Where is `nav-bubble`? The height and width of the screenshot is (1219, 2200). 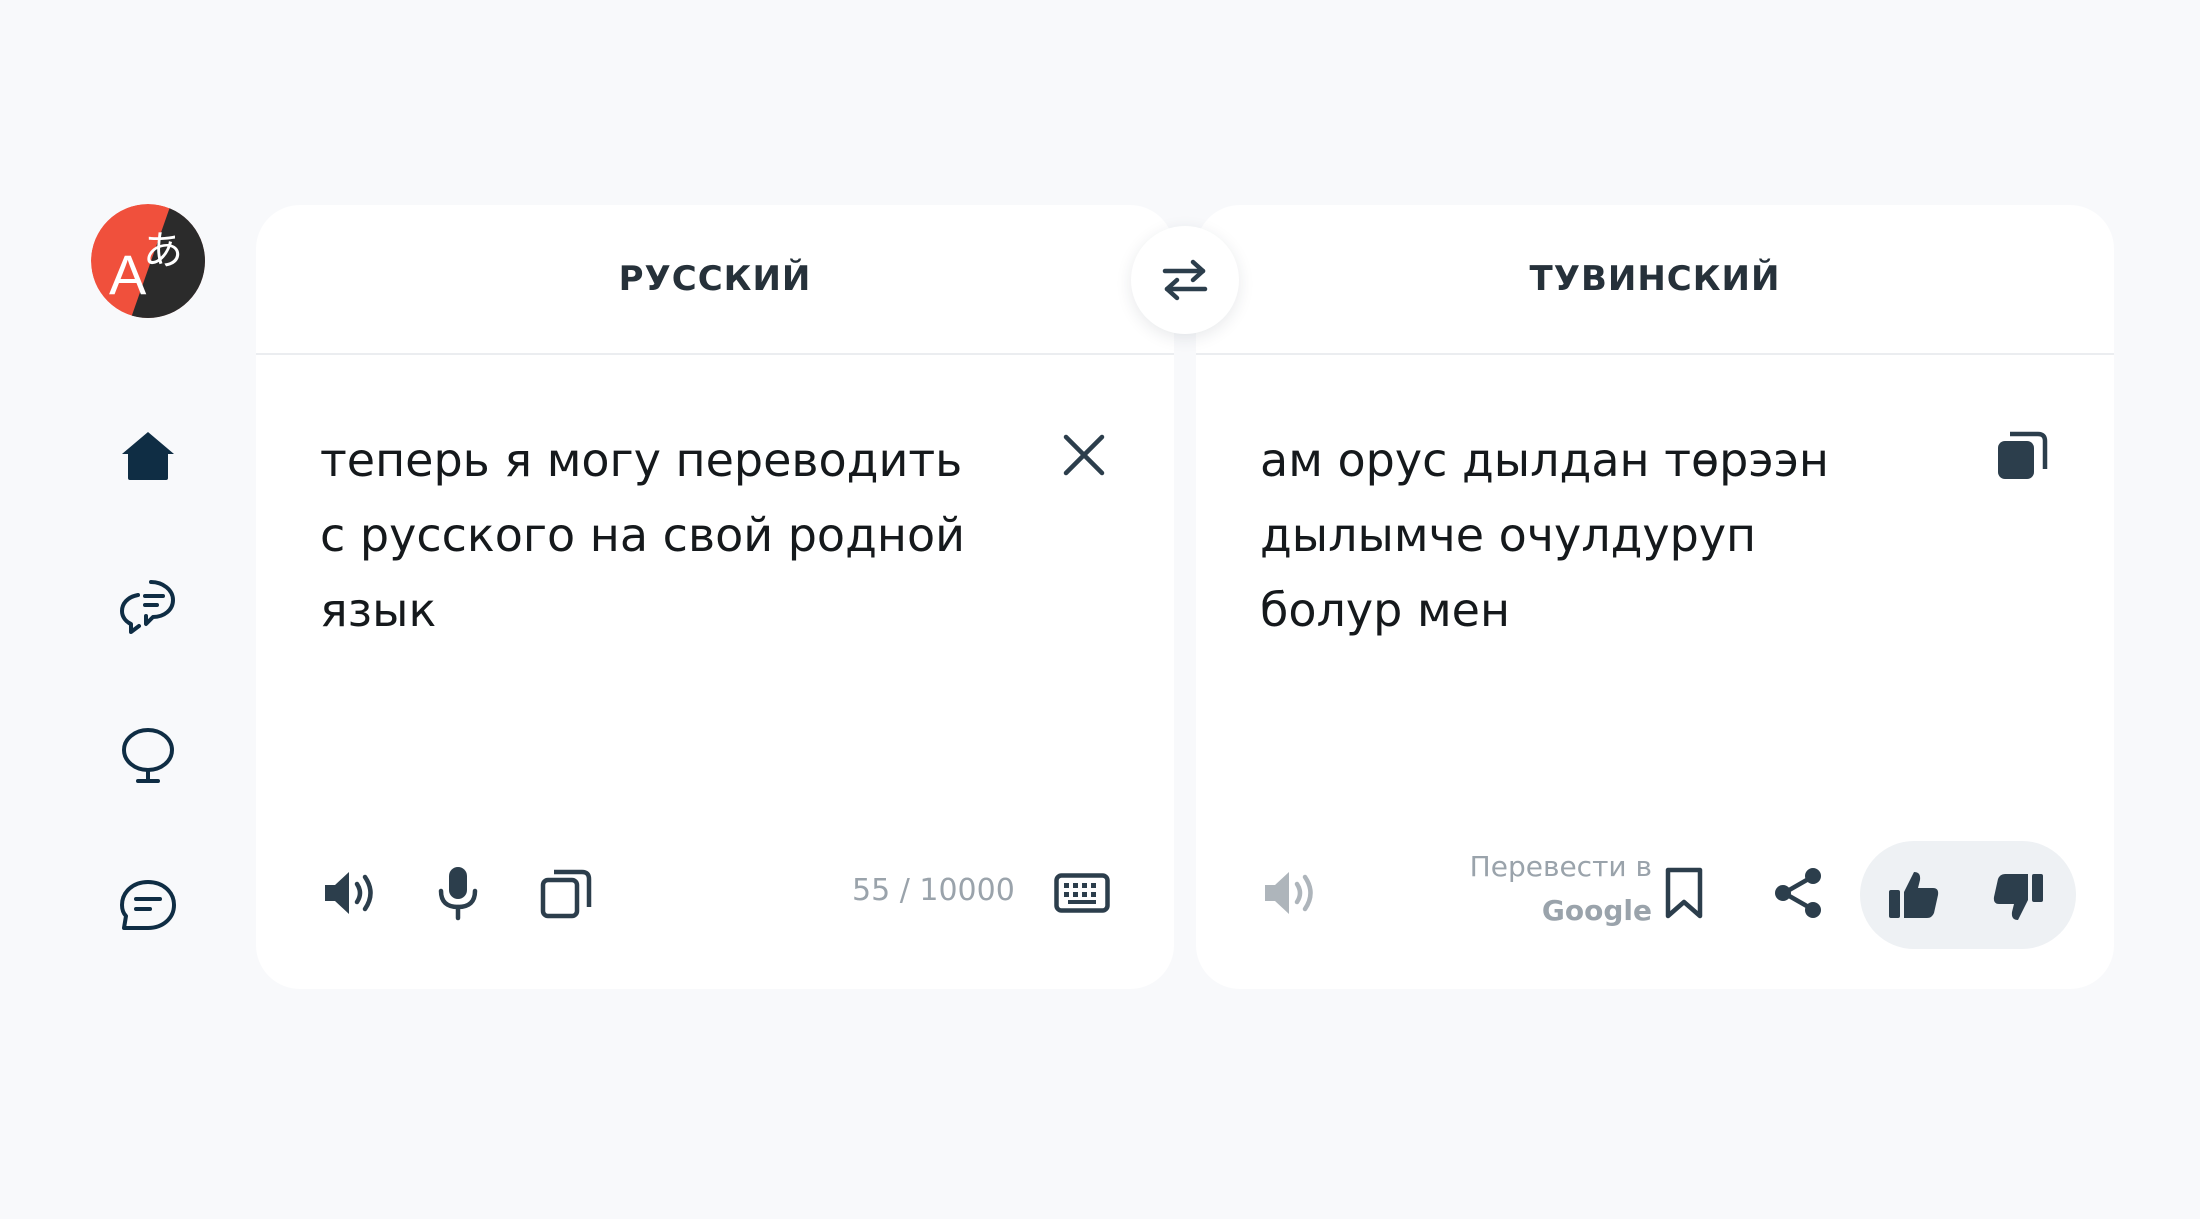 nav-bubble is located at coordinates (148, 756).